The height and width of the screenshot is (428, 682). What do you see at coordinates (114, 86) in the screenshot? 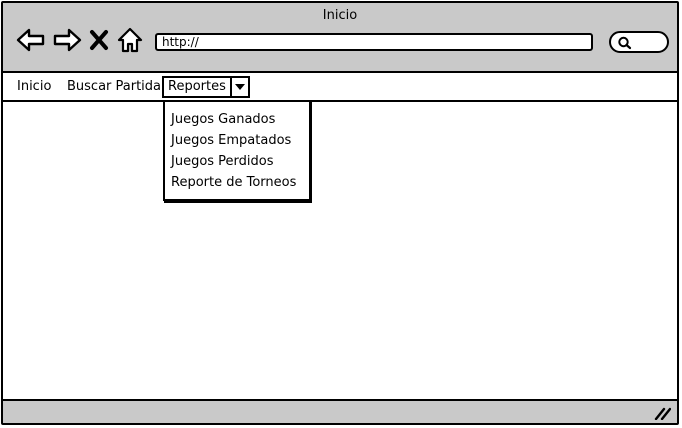
I see `menu-item-buscar-partida: Buscar Partida` at bounding box center [114, 86].